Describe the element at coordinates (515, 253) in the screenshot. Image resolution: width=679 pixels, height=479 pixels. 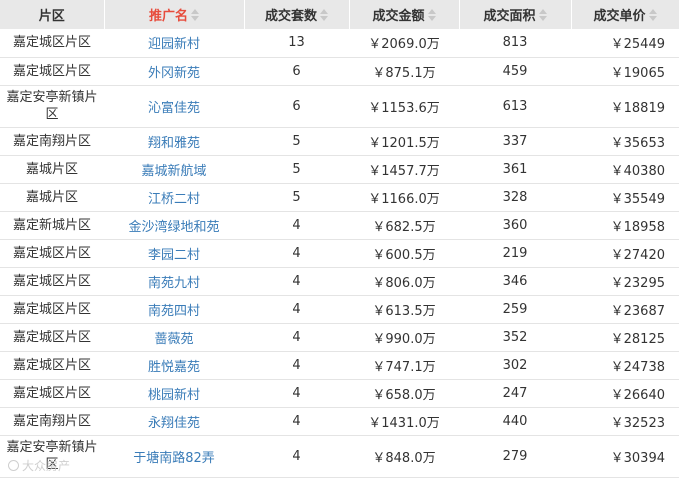
I see `deal-area-cell: 219` at that location.